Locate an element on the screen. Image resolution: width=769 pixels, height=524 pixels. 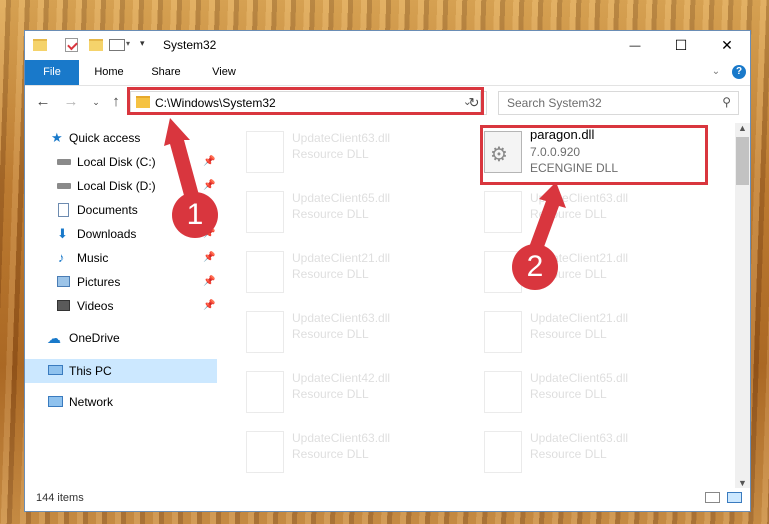
sidebar-item-label: Pictures is located at coordinates (99, 282).